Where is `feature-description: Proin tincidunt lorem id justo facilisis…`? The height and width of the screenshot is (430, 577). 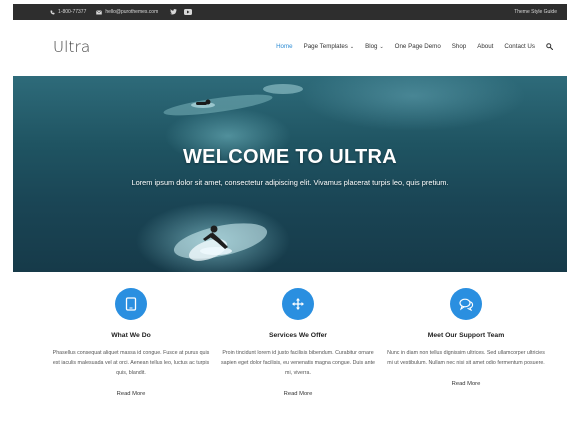 feature-description: Proin tincidunt lorem id justo facilisis… is located at coordinates (297, 363).